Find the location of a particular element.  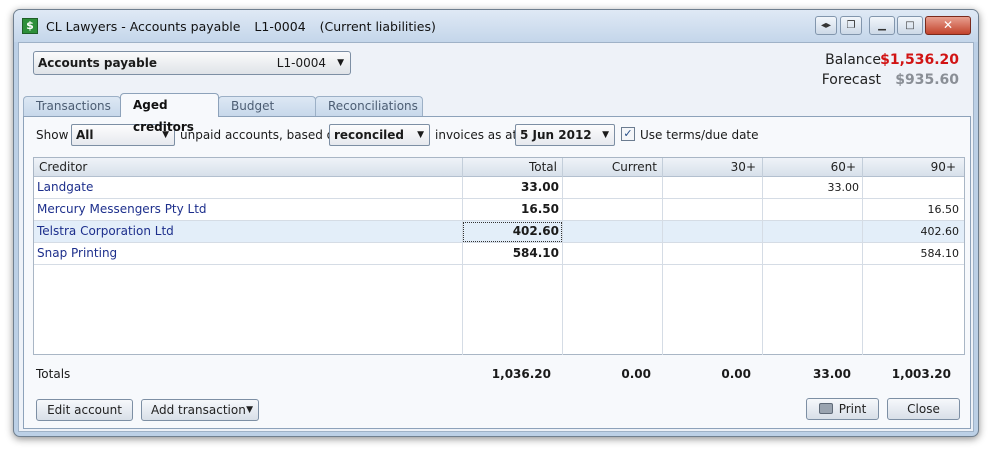

cell-total: 33.00 is located at coordinates (511, 187).